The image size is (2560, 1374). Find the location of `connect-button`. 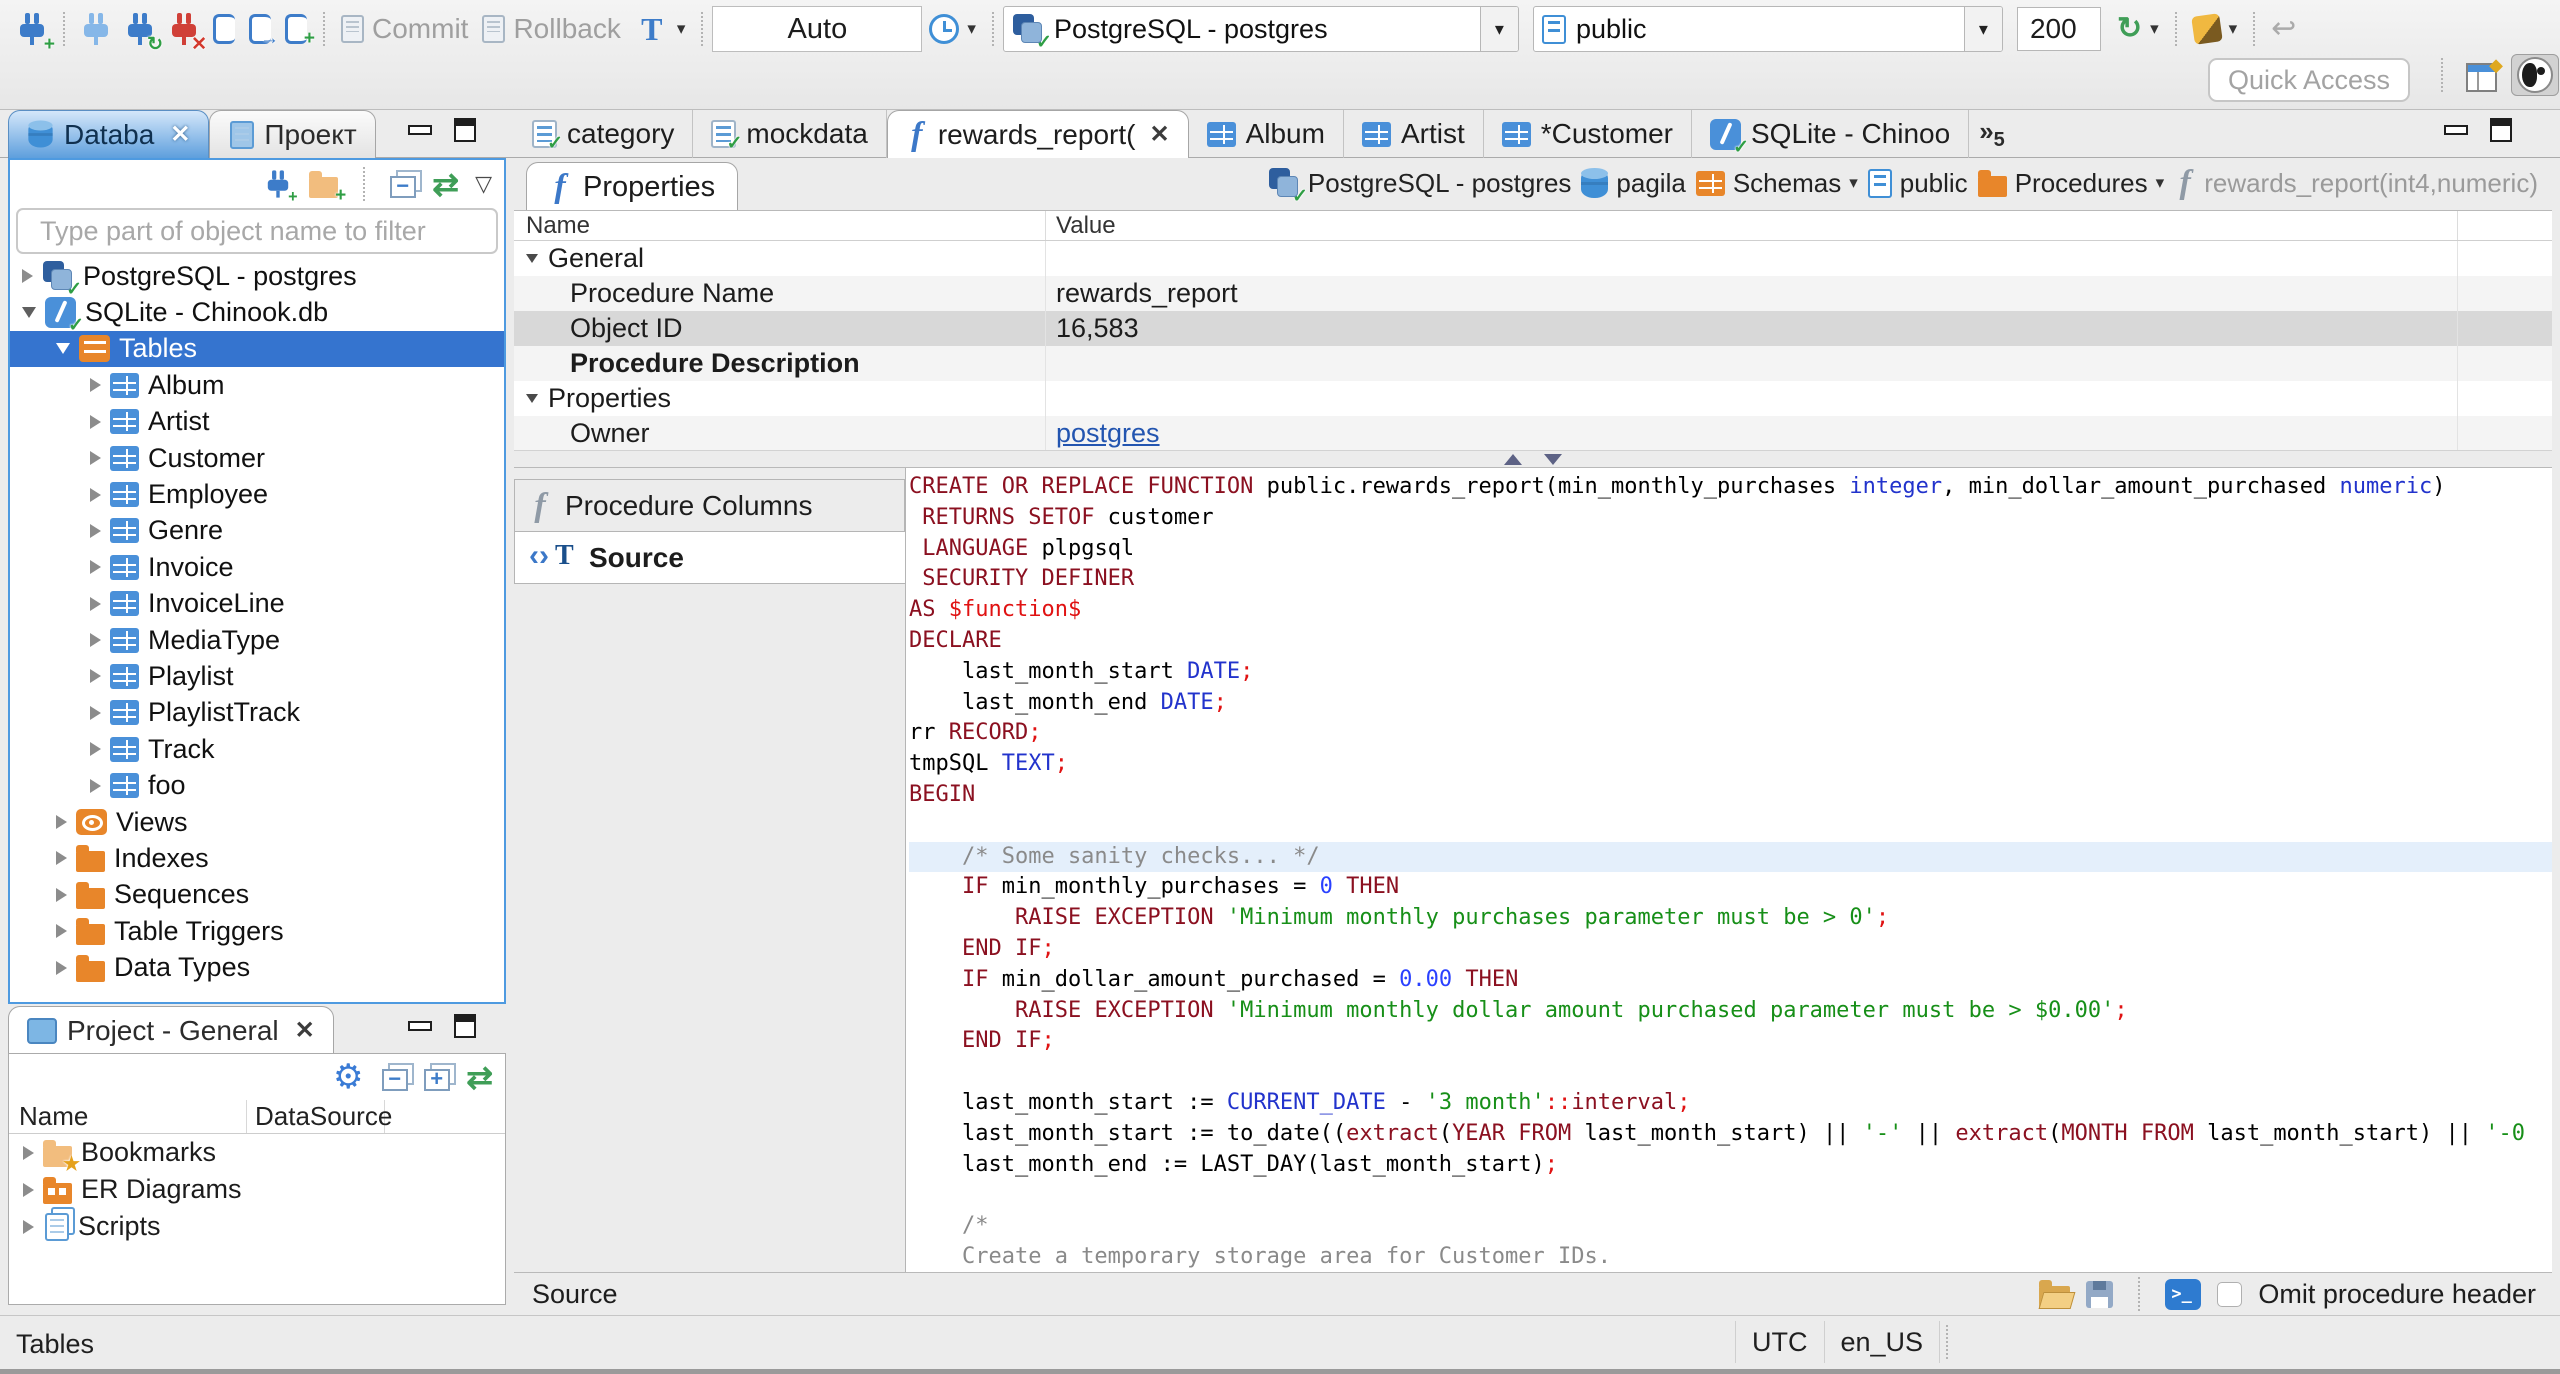

connect-button is located at coordinates (96, 29).